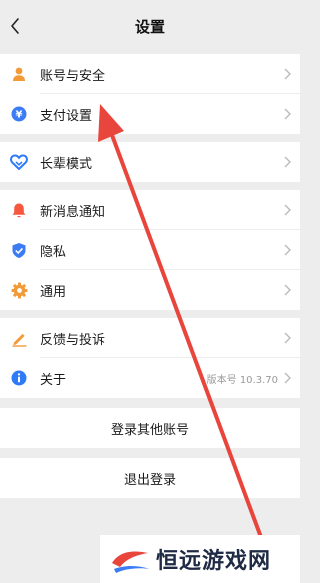  I want to click on settings-item-payment: ¥ 支付设置, so click(150, 114).